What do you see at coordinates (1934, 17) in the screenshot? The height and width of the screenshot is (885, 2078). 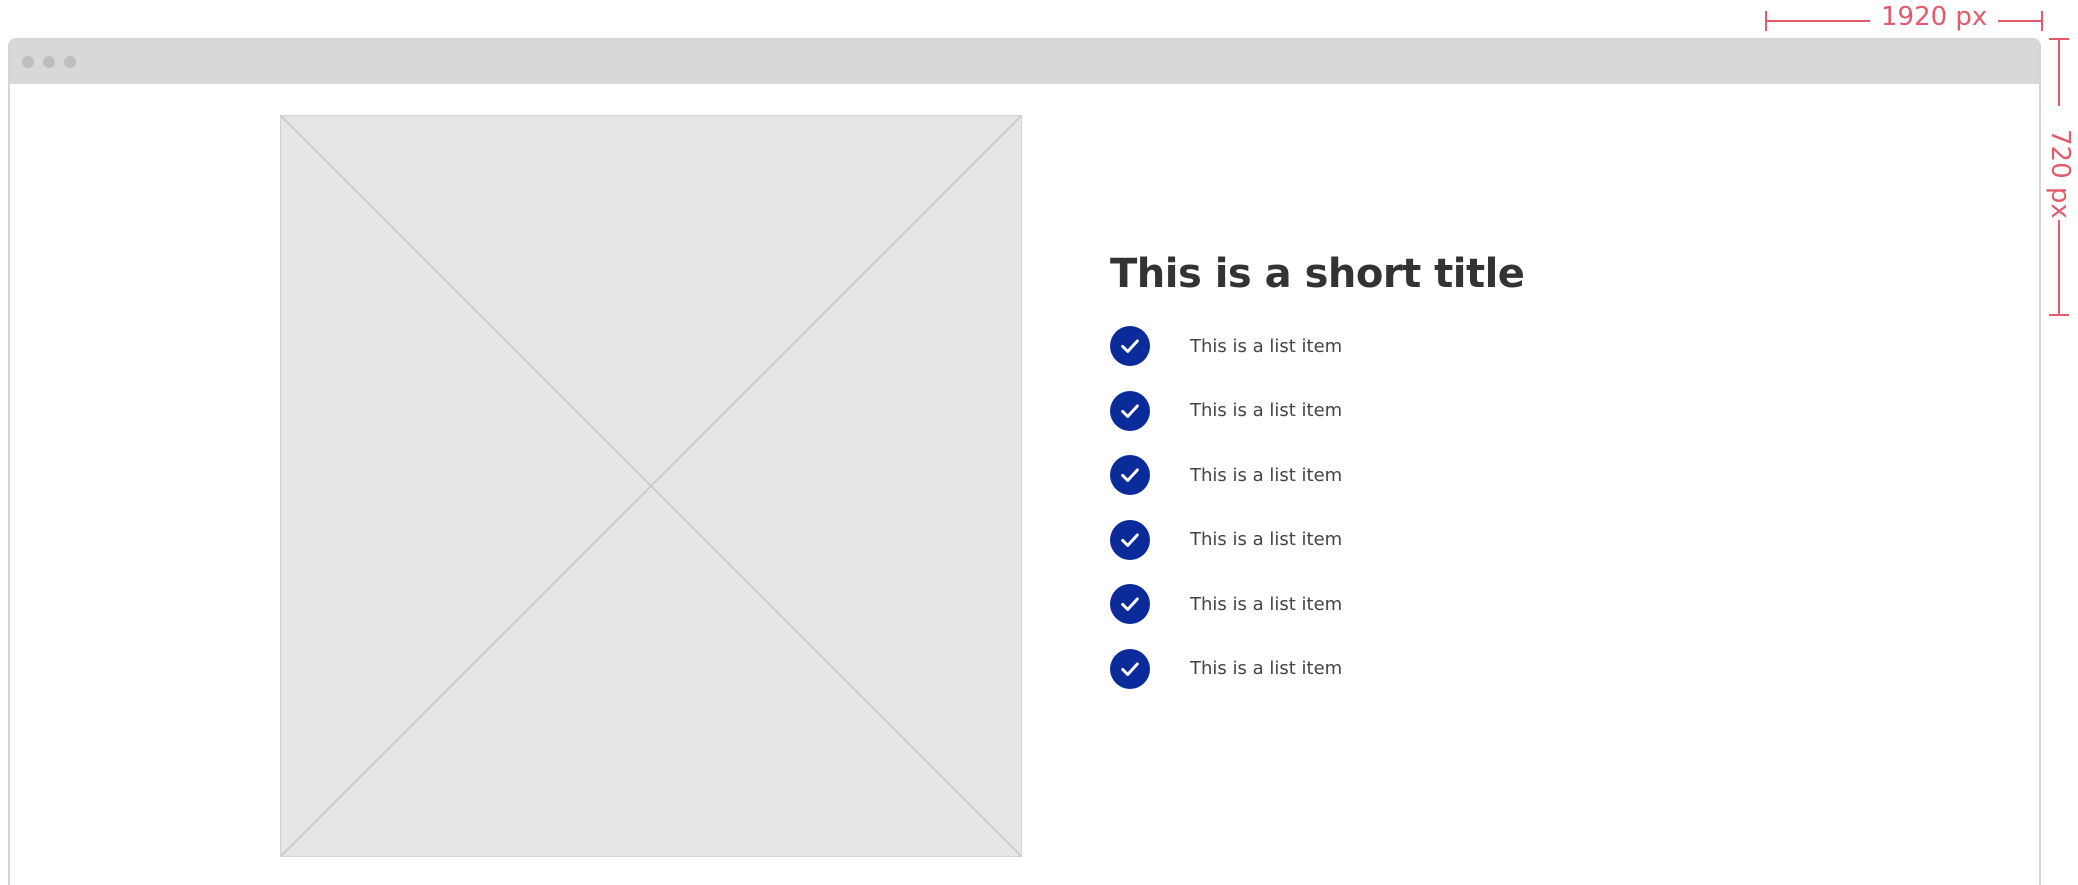 I see `width-label: 1920 px` at bounding box center [1934, 17].